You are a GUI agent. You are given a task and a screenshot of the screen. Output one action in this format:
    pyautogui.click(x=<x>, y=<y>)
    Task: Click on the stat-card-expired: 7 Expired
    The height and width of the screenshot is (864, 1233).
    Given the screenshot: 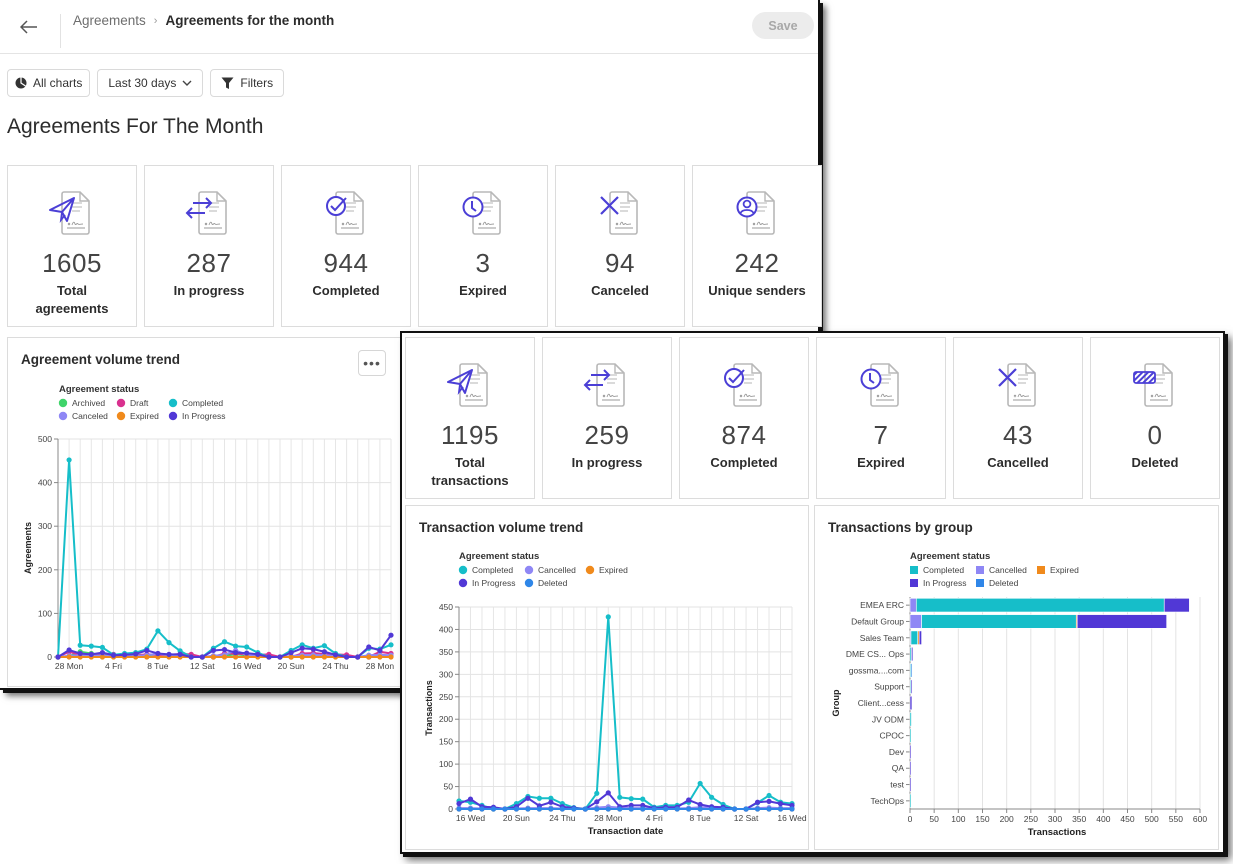 What is the action you would take?
    pyautogui.click(x=881, y=418)
    